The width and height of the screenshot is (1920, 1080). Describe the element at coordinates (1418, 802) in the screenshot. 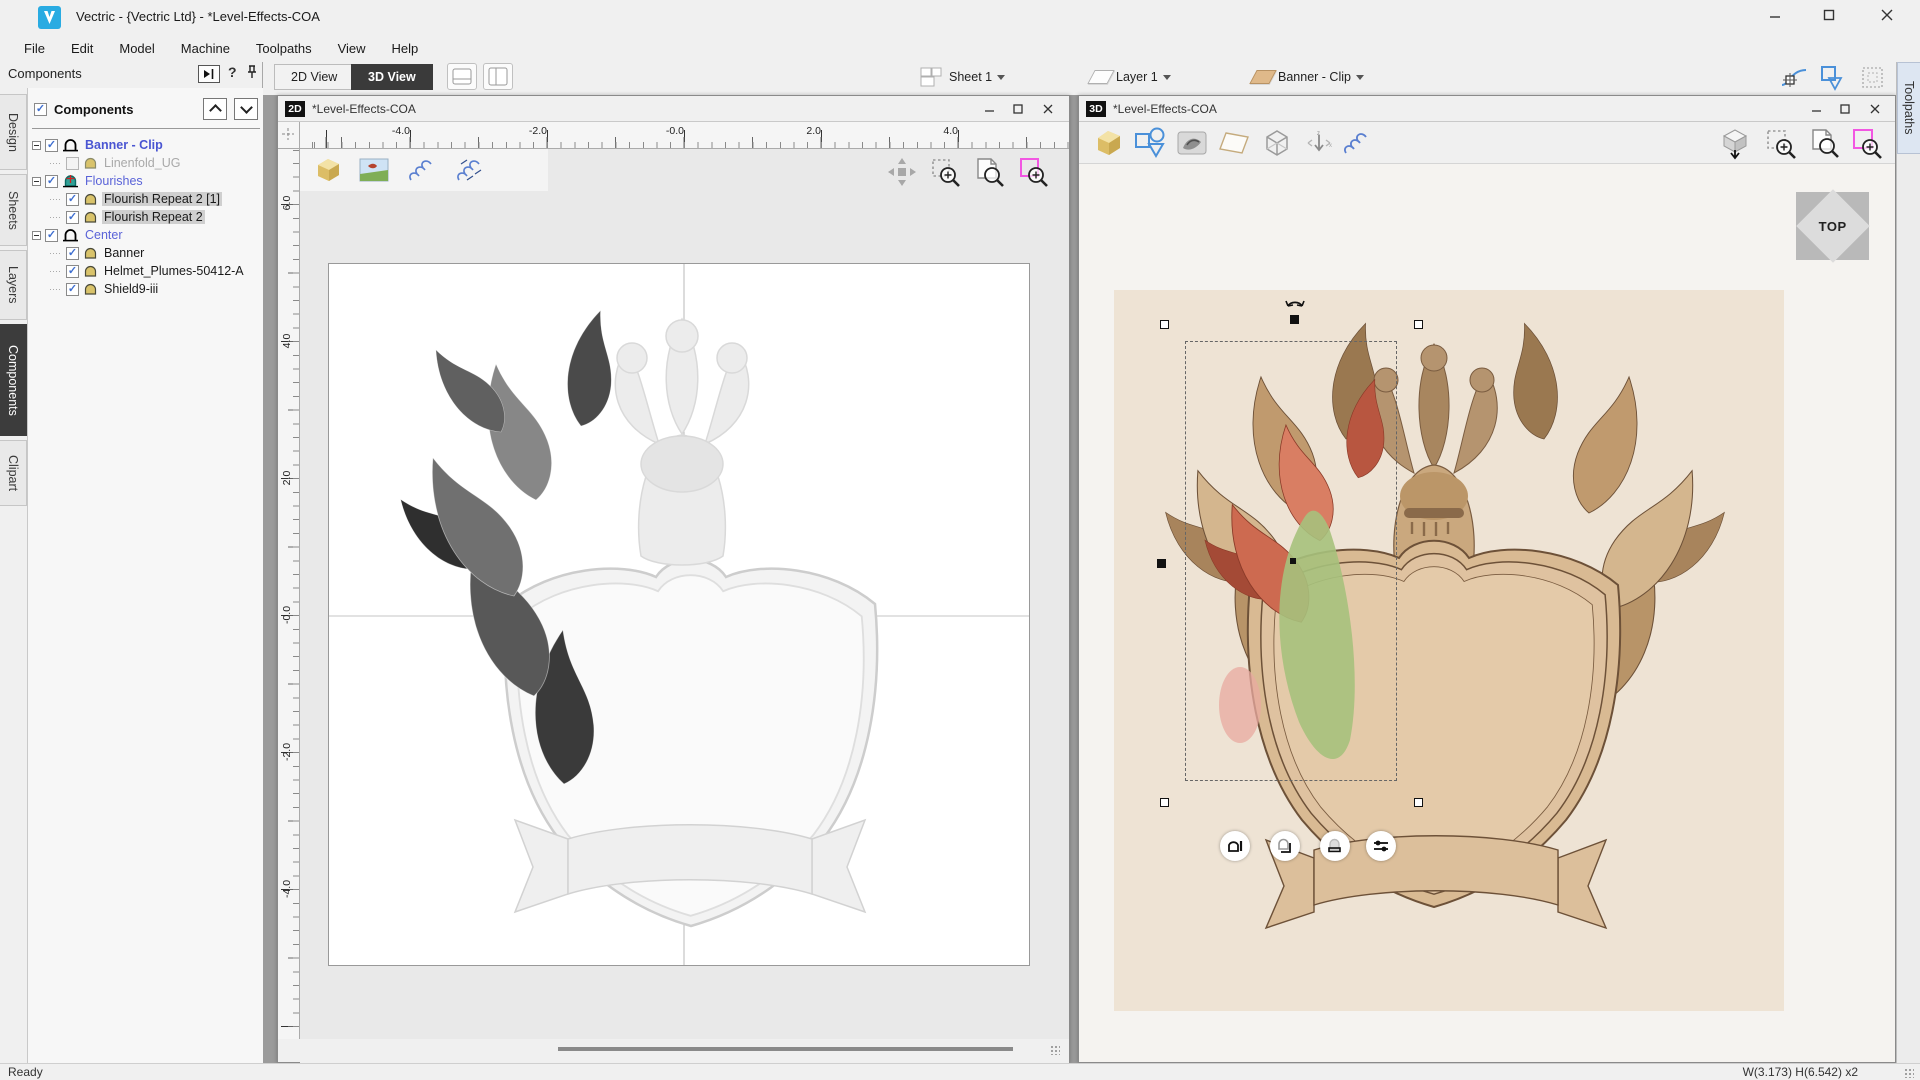

I see `selection-handle-bottom-right` at that location.